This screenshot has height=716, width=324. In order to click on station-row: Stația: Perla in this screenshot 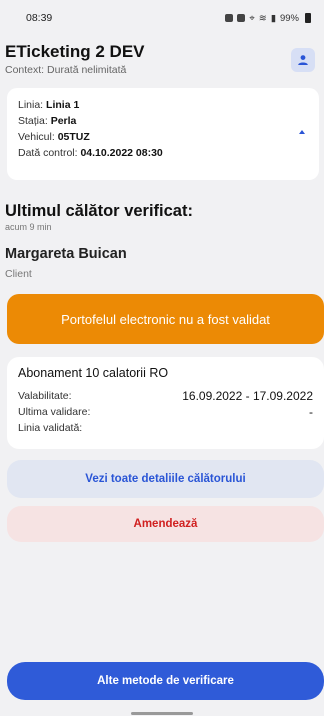, I will do `click(163, 121)`.